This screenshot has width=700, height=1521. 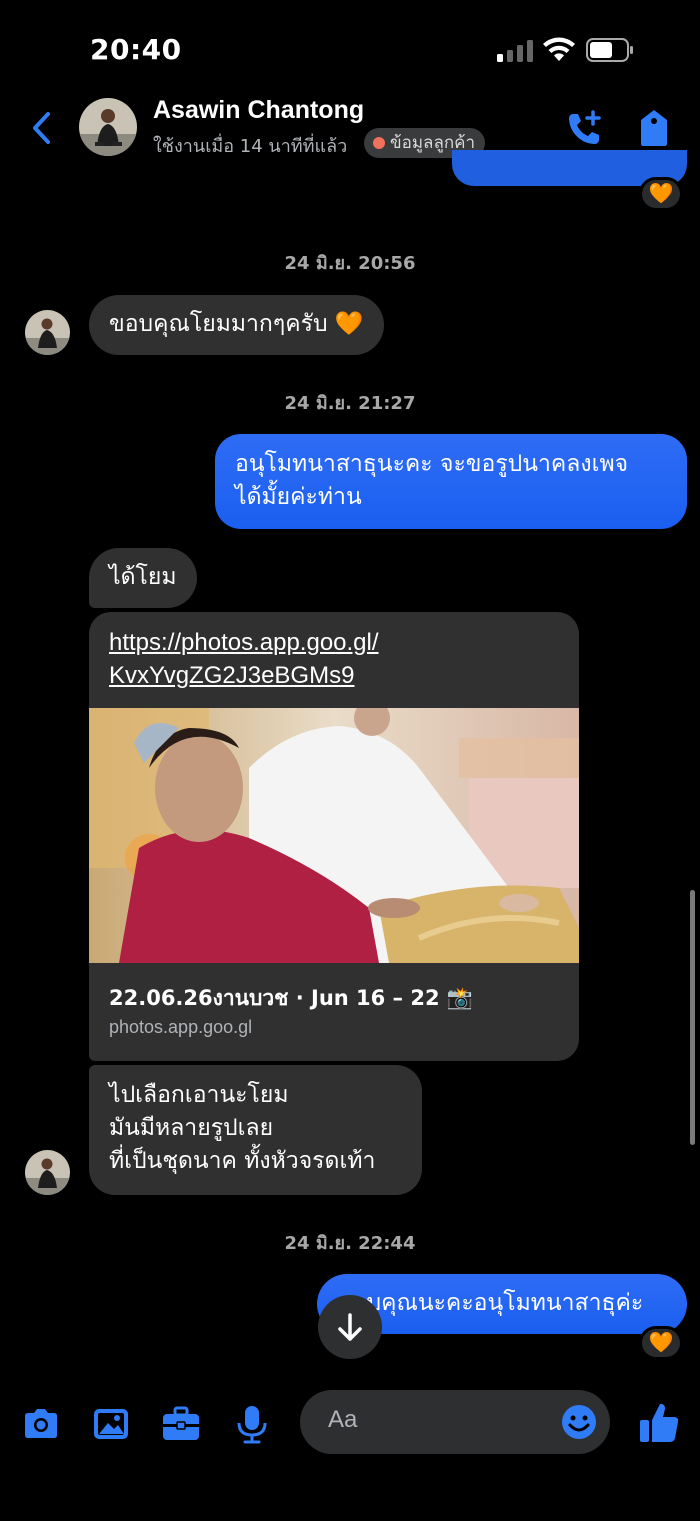 What do you see at coordinates (199, 1095) in the screenshot?
I see `message-line: ไปเลือกเอานะโยม` at bounding box center [199, 1095].